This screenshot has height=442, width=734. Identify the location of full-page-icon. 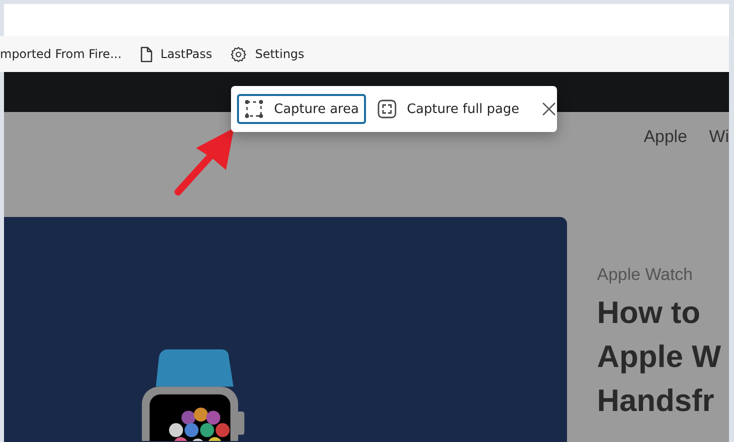
(386, 109).